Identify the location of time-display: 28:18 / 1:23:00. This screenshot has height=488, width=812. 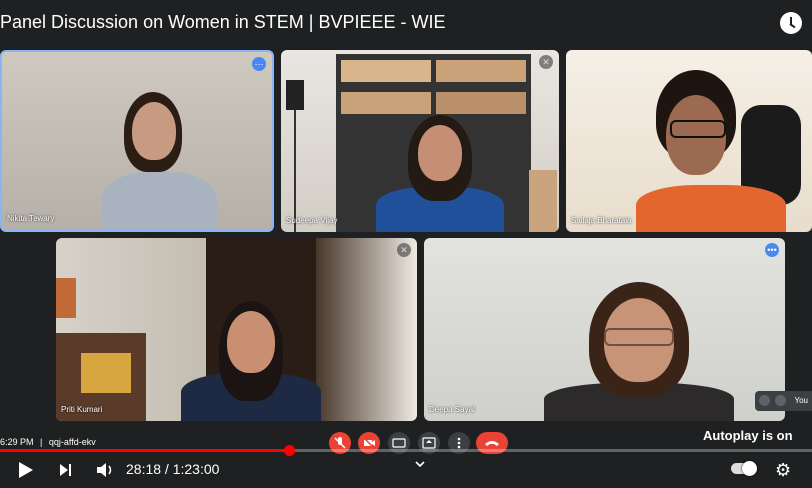
(173, 469).